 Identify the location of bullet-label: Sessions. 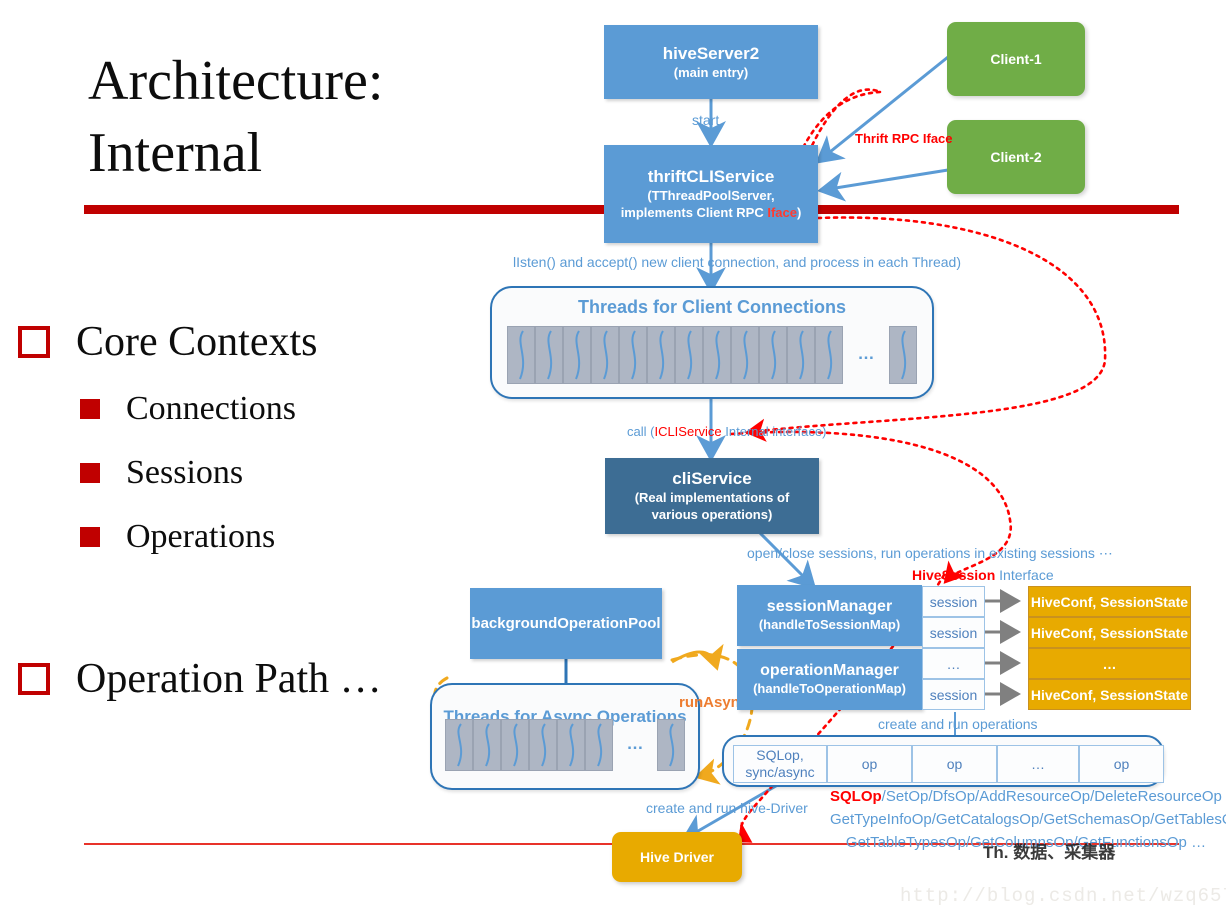
(185, 472).